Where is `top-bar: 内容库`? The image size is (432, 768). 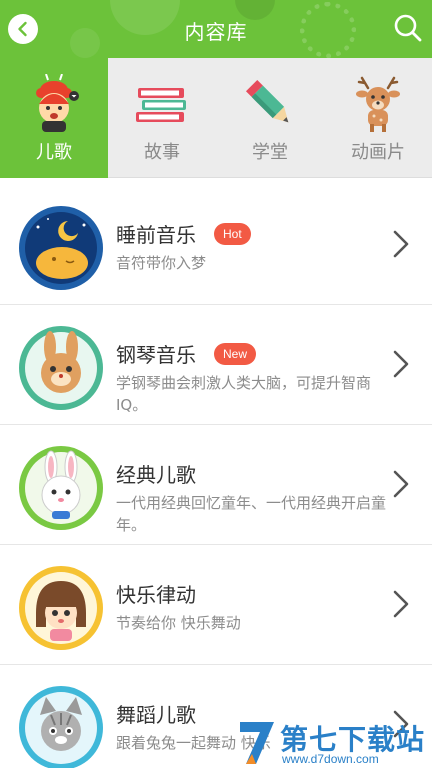
top-bar: 内容库 is located at coordinates (216, 29).